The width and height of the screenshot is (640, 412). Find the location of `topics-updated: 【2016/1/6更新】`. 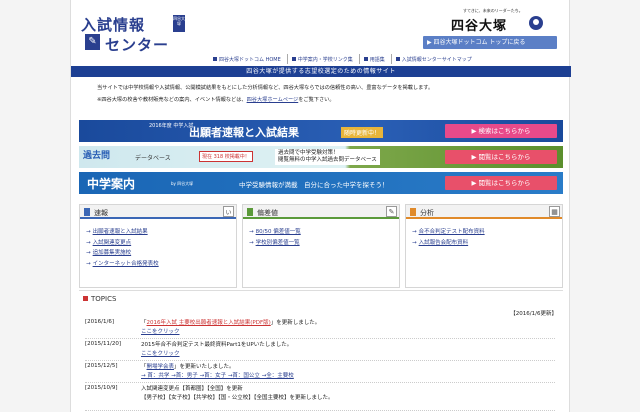

topics-updated: 【2016/1/6更新】 is located at coordinates (533, 314).